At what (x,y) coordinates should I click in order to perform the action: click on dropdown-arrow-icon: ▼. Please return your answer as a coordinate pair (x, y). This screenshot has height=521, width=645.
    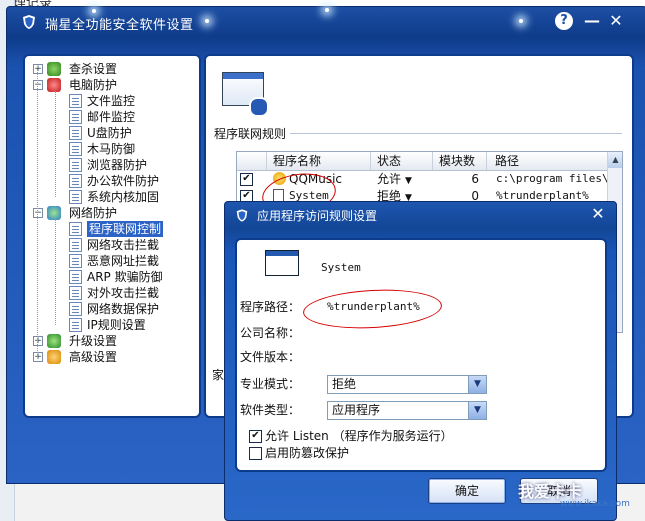
    Looking at the image, I should click on (408, 181).